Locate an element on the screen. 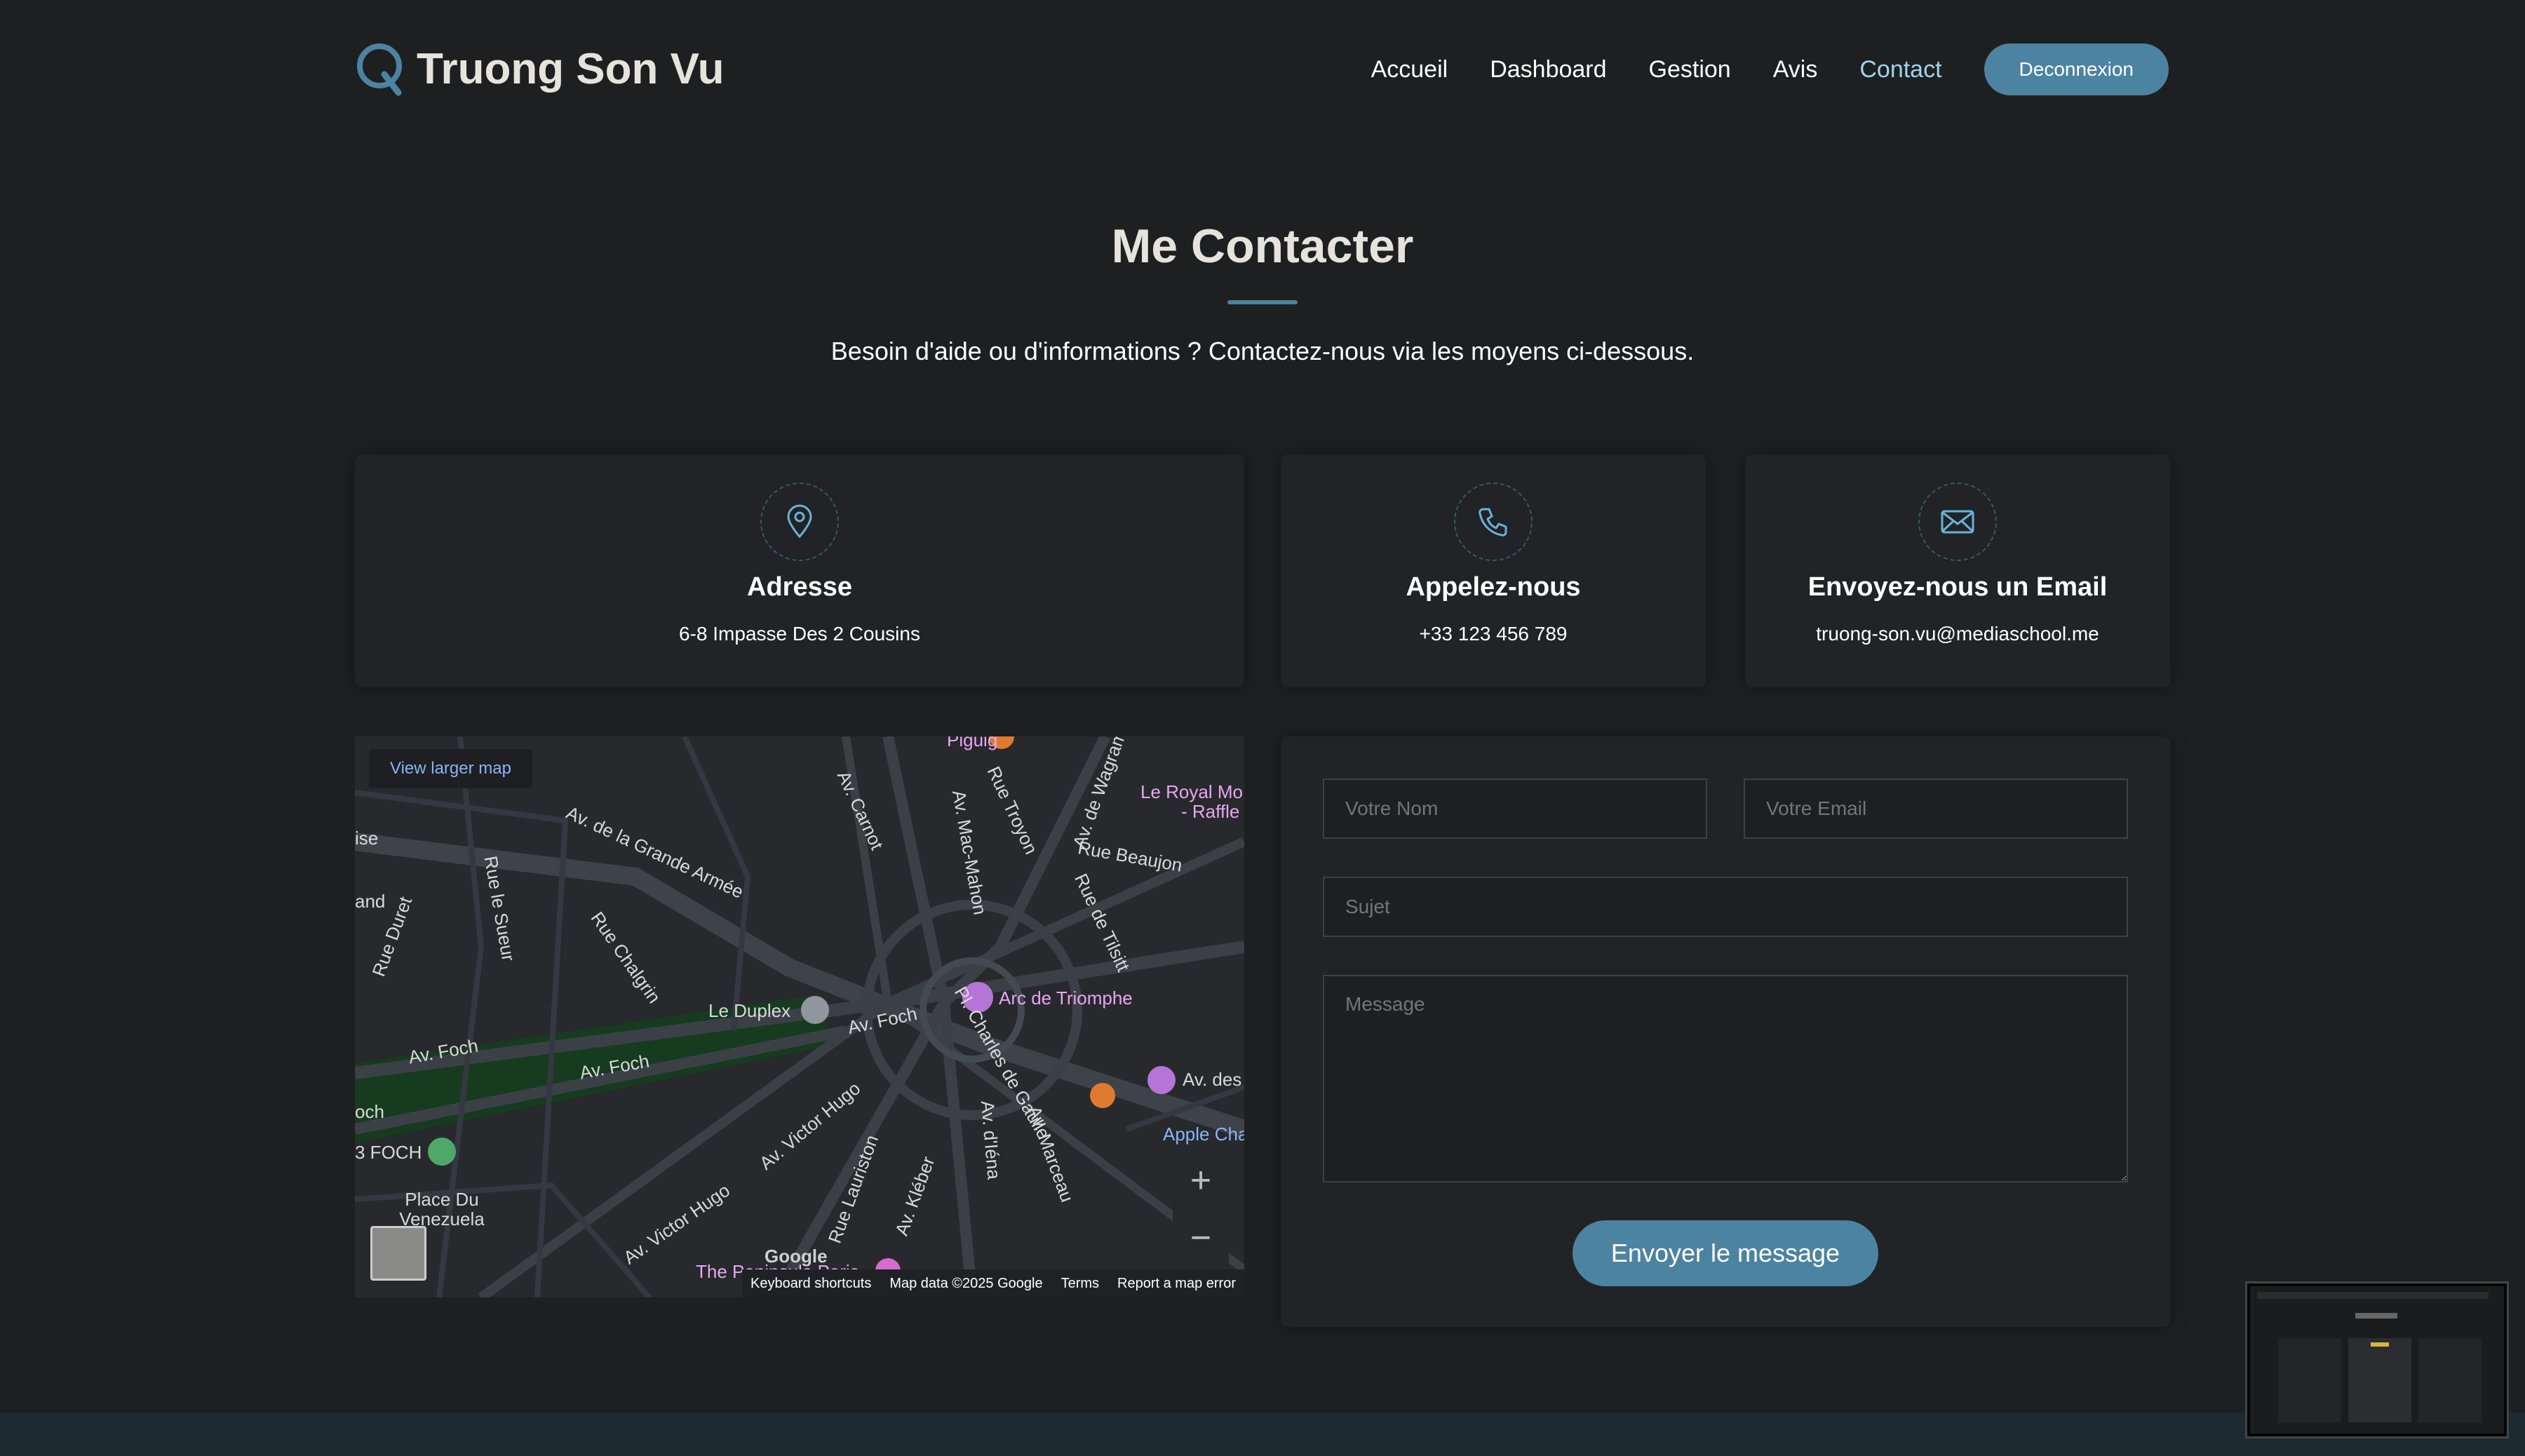 Image resolution: width=2525 pixels, height=1456 pixels. email-title: Envoyez-nous un Email is located at coordinates (1957, 587).